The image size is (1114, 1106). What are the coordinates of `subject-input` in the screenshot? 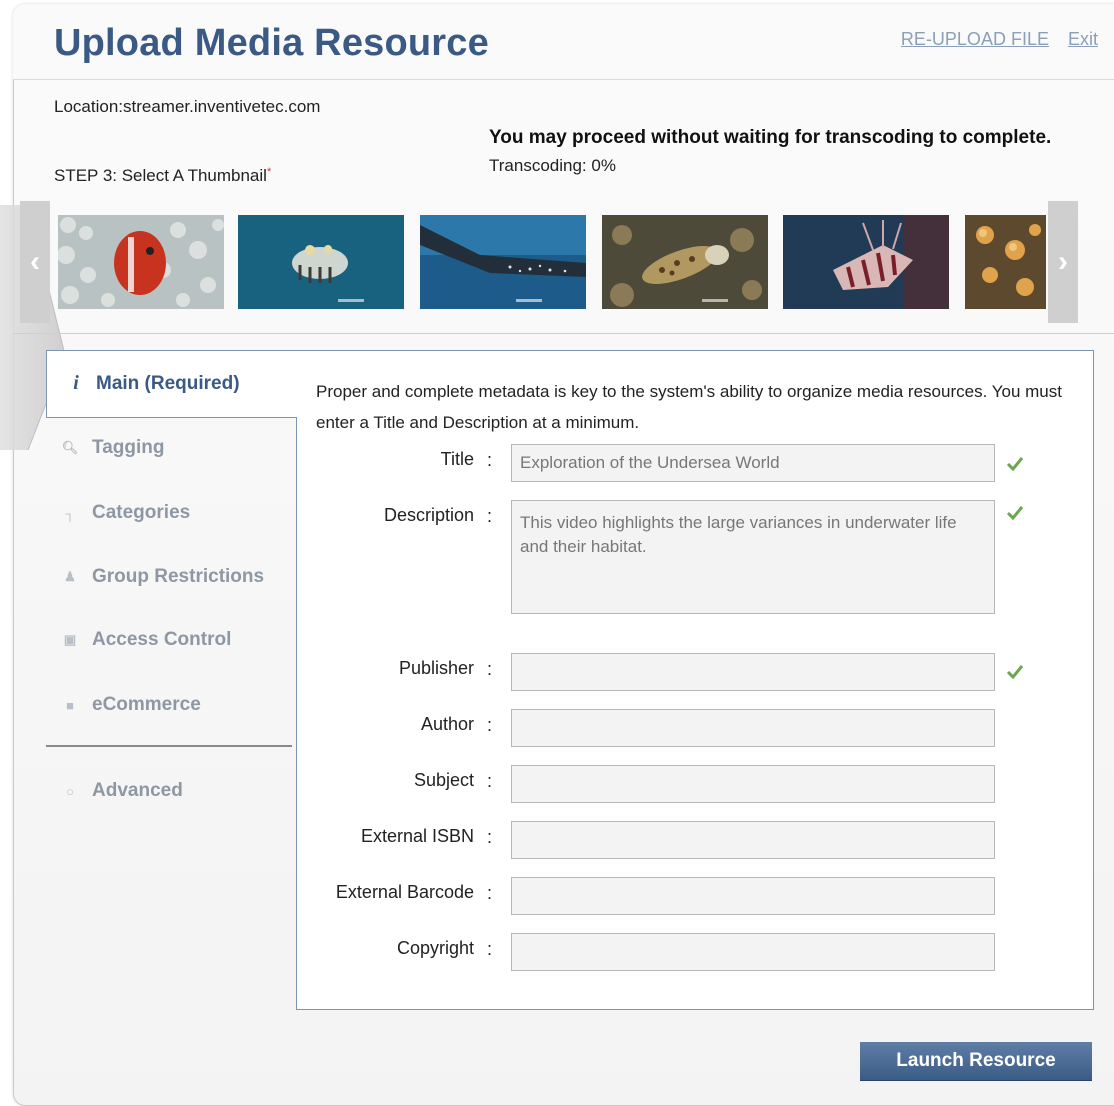 It's located at (753, 784).